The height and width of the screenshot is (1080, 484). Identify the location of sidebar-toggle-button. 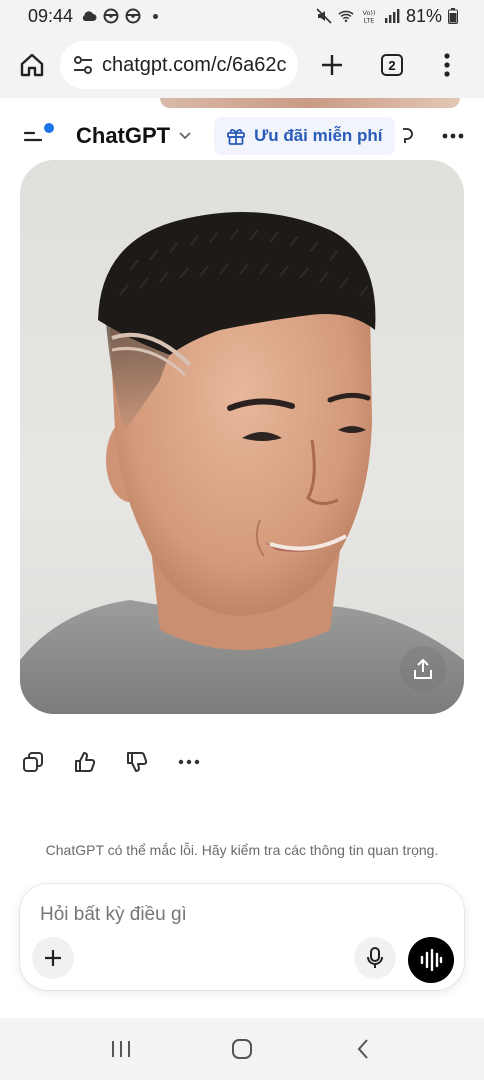
(39, 136).